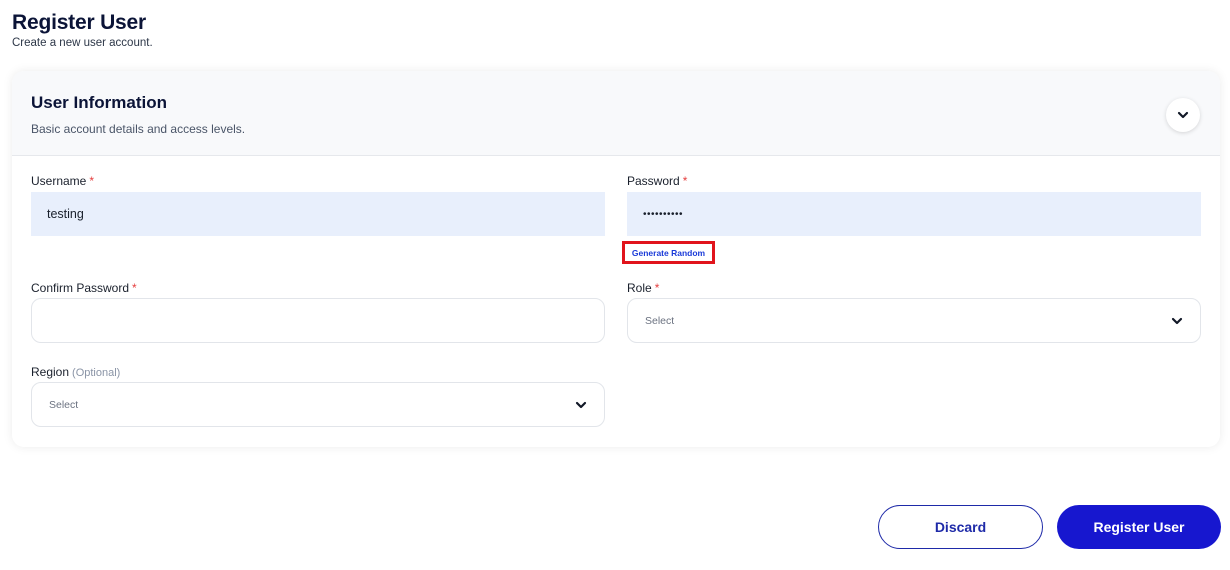  Describe the element at coordinates (82, 43) in the screenshot. I see `page-subtitle: Create a new user account.` at that location.